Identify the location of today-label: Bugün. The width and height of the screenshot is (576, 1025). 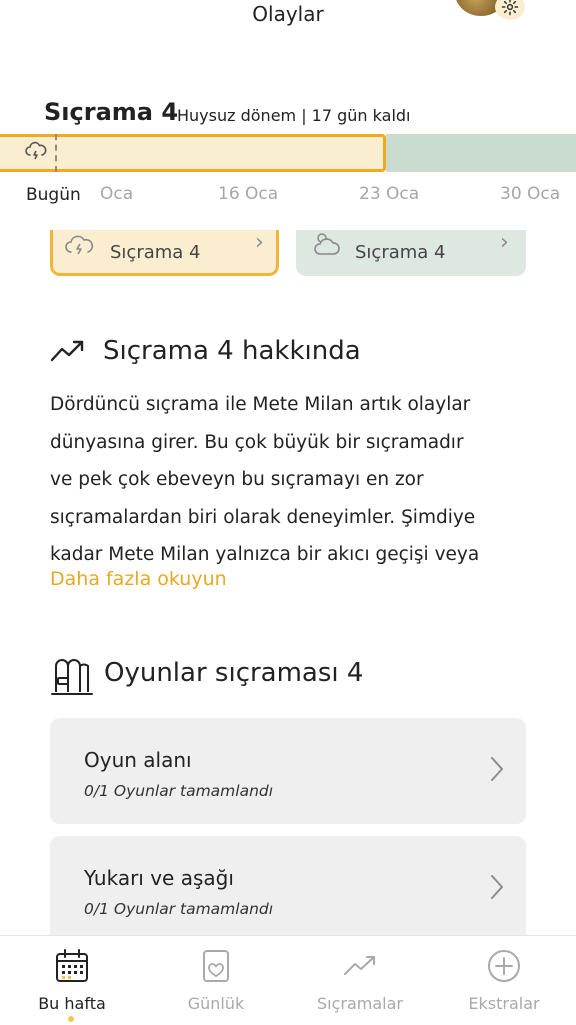
(53, 195).